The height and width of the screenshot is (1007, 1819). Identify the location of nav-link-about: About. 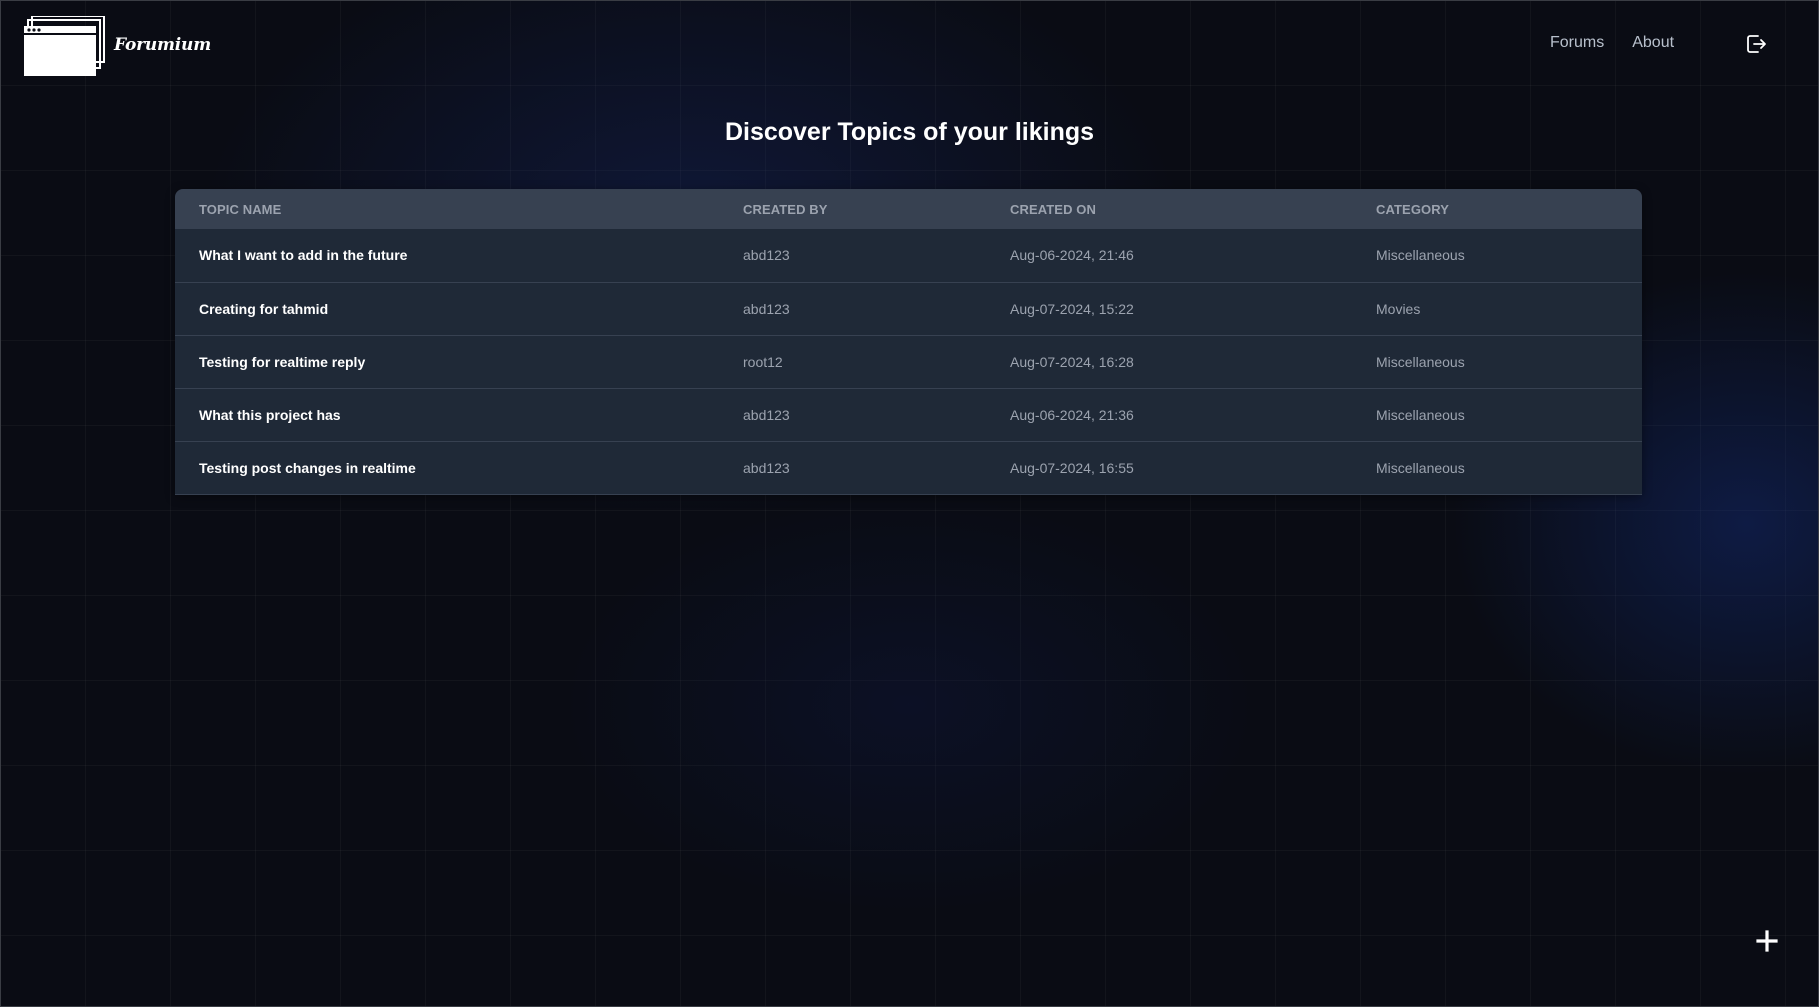
(1653, 43).